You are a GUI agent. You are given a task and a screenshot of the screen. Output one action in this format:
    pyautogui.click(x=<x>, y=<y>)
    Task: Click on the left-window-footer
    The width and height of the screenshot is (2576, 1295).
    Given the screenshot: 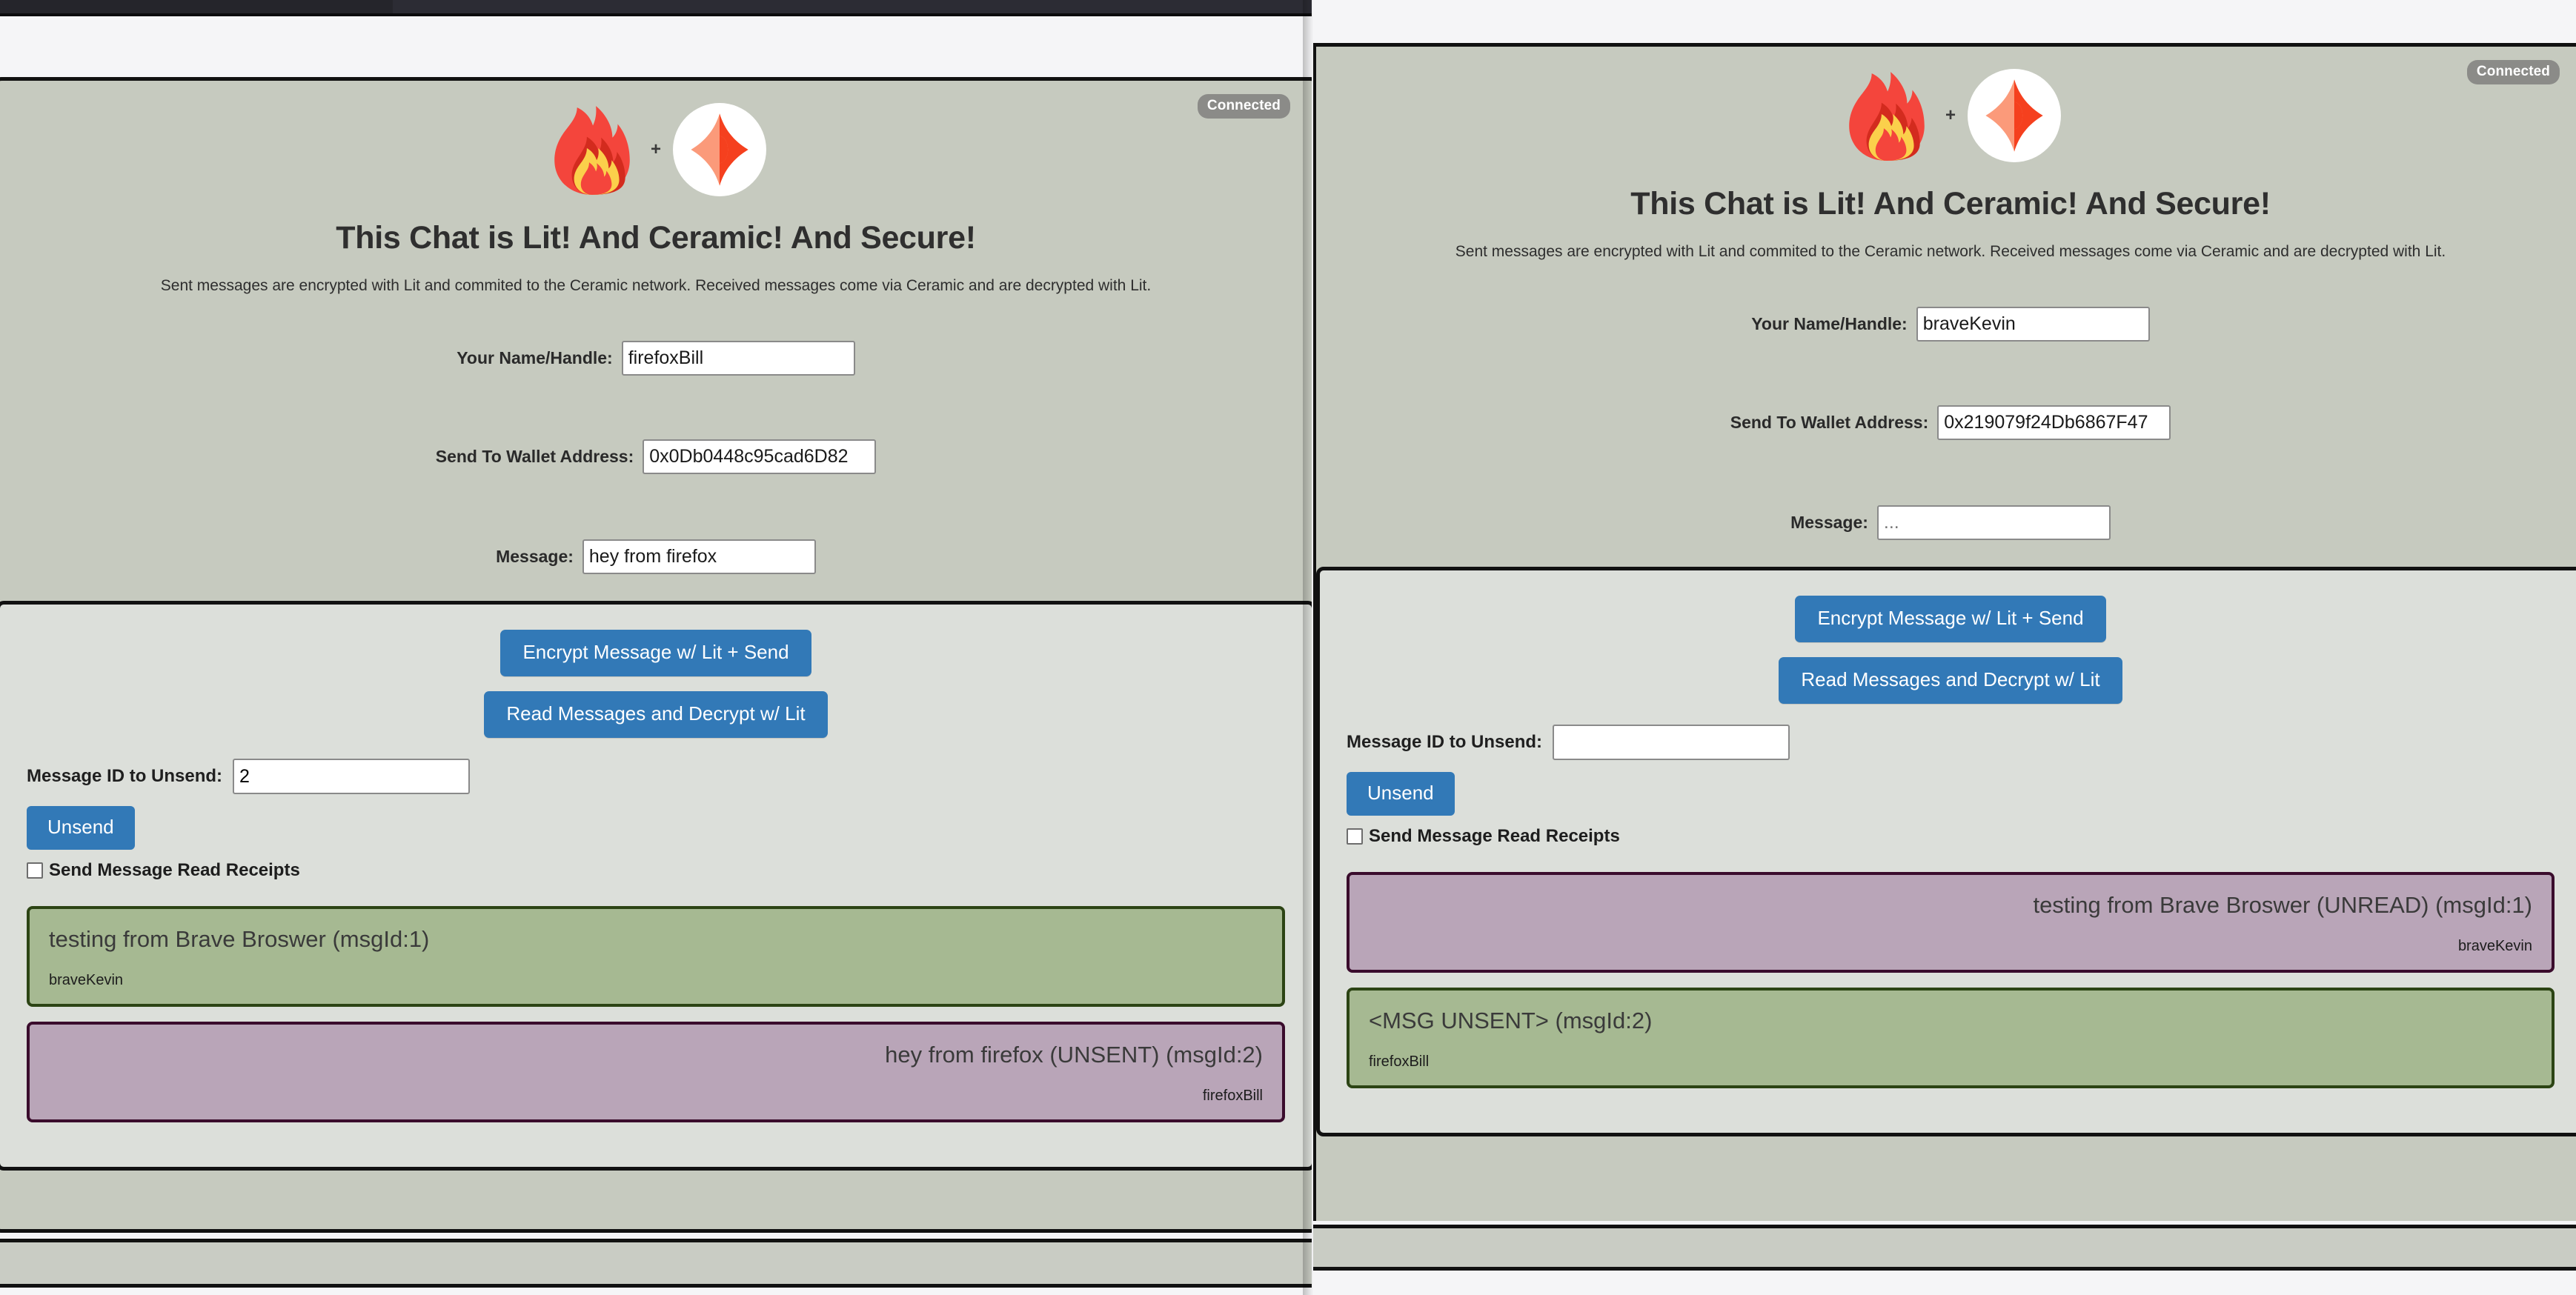 What is the action you would take?
    pyautogui.click(x=656, y=1263)
    